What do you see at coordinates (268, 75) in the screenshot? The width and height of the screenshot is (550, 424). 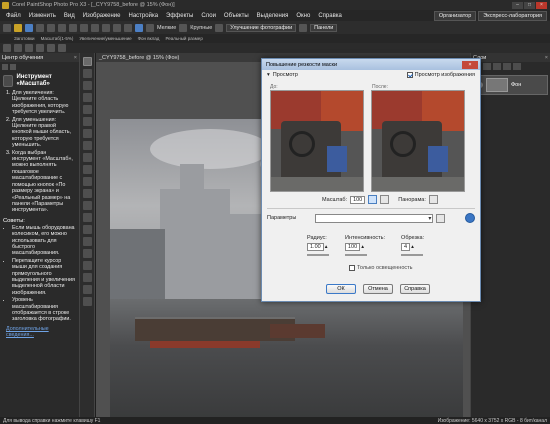 I see `chevron-down-icon: ▾` at bounding box center [268, 75].